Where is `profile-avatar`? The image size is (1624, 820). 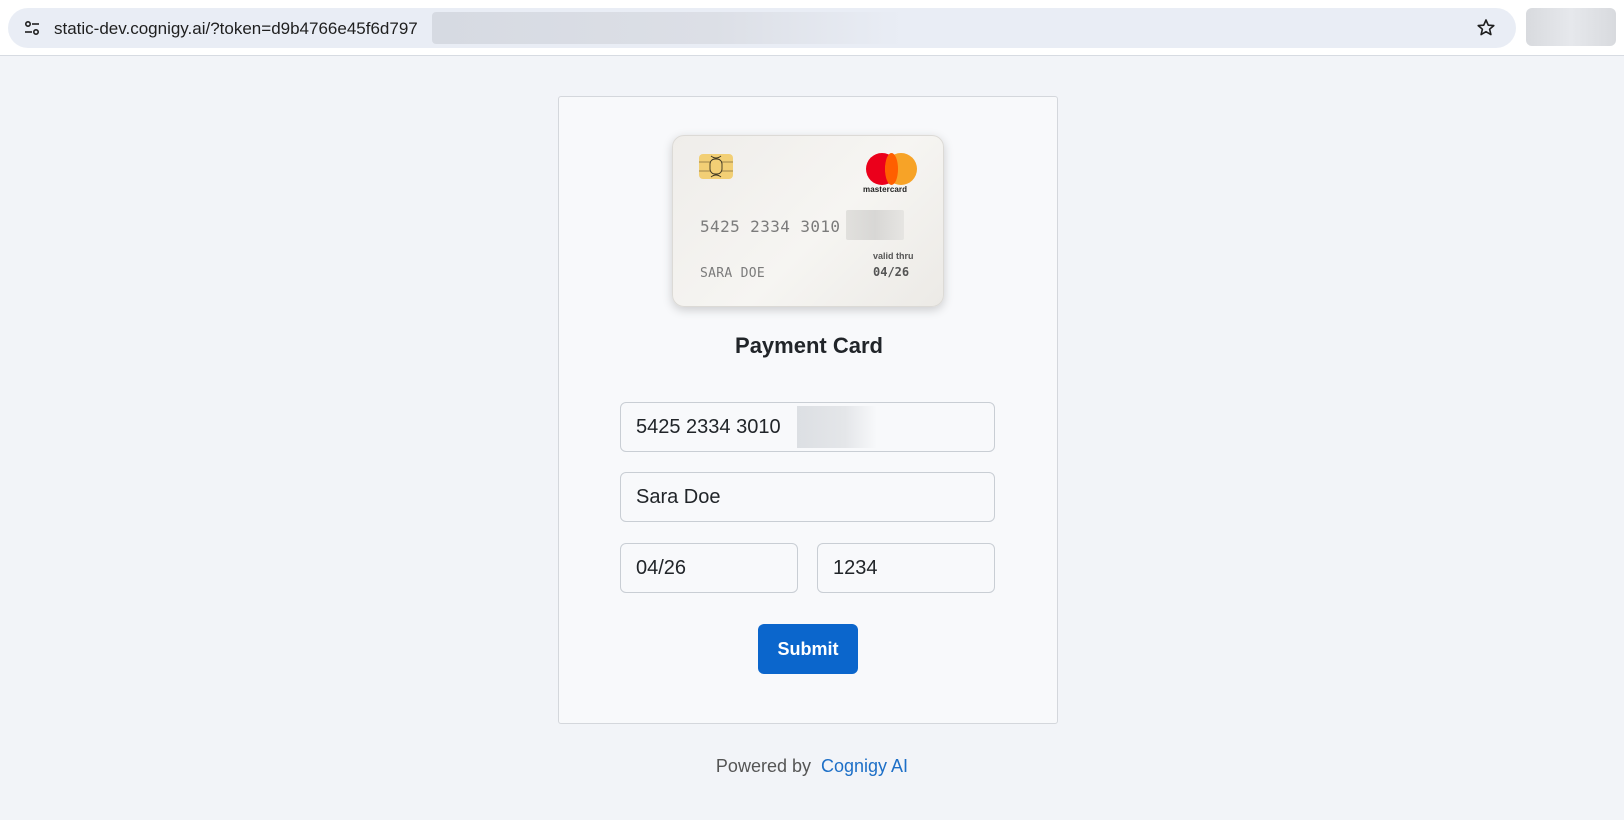 profile-avatar is located at coordinates (1571, 27).